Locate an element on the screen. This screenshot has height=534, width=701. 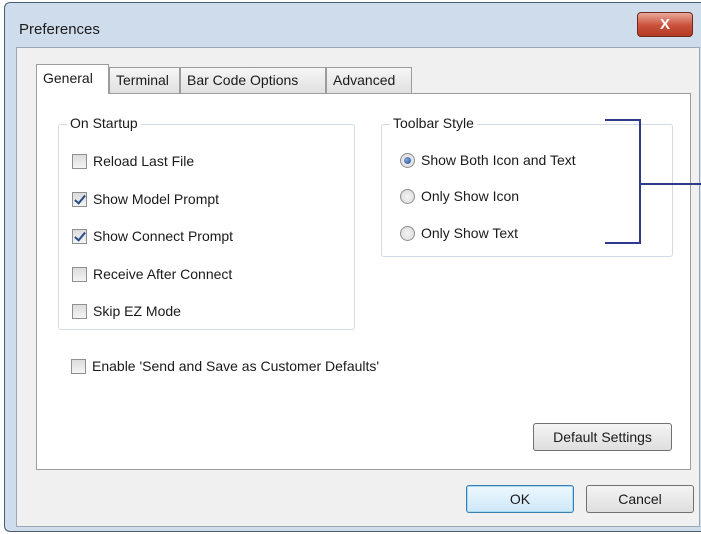
skip-ez-mode-checkbox: Skip EZ Mode is located at coordinates (126, 311).